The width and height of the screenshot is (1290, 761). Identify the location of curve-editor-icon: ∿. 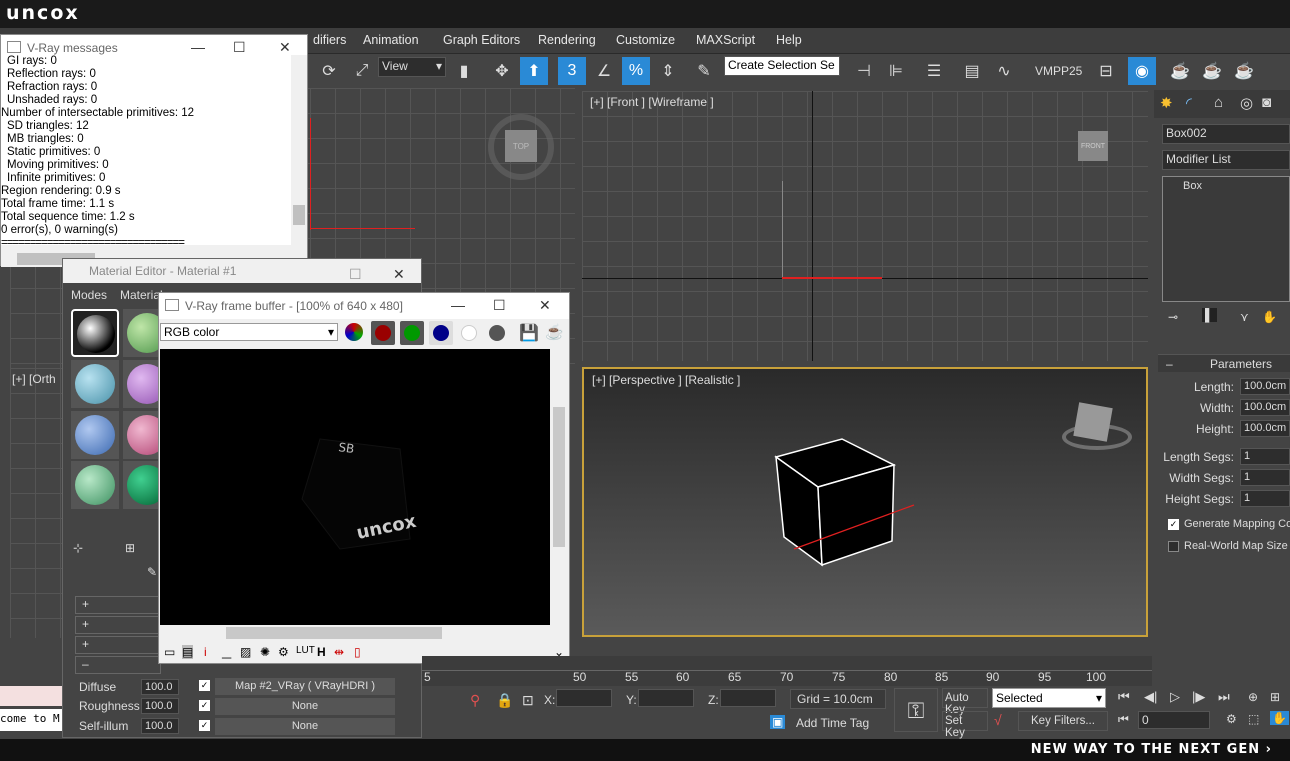
(1004, 71).